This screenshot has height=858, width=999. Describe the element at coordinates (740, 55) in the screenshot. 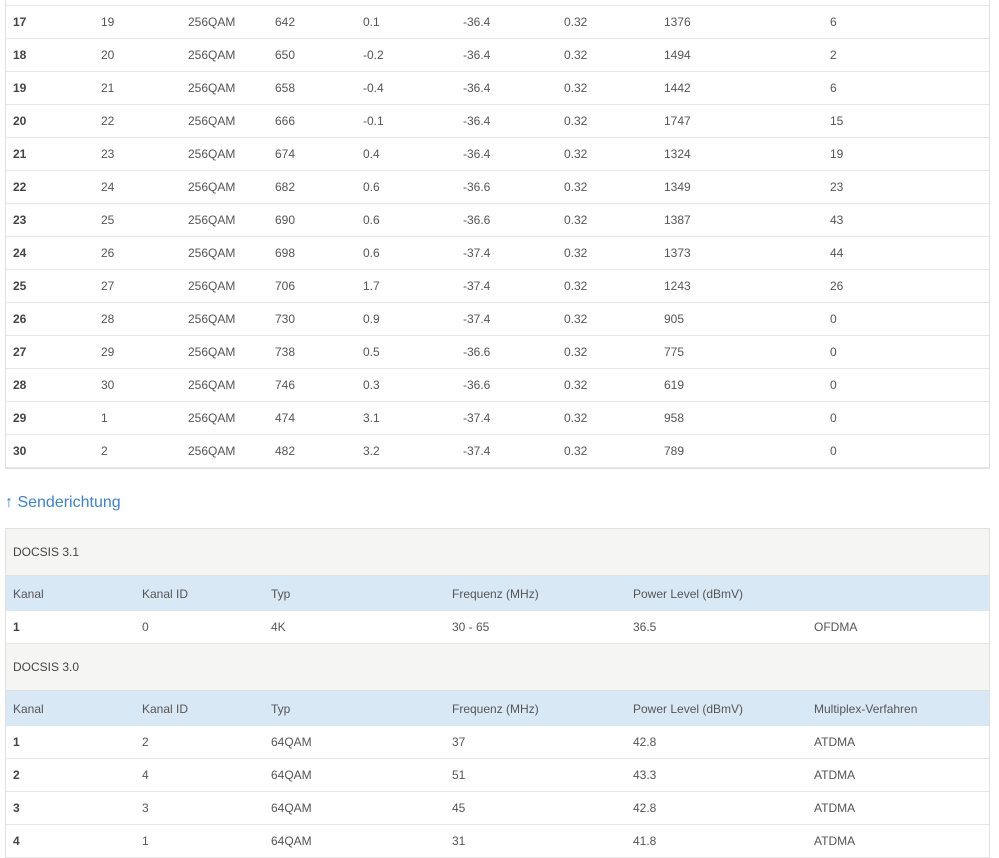

I see `table-cell: 1494` at that location.